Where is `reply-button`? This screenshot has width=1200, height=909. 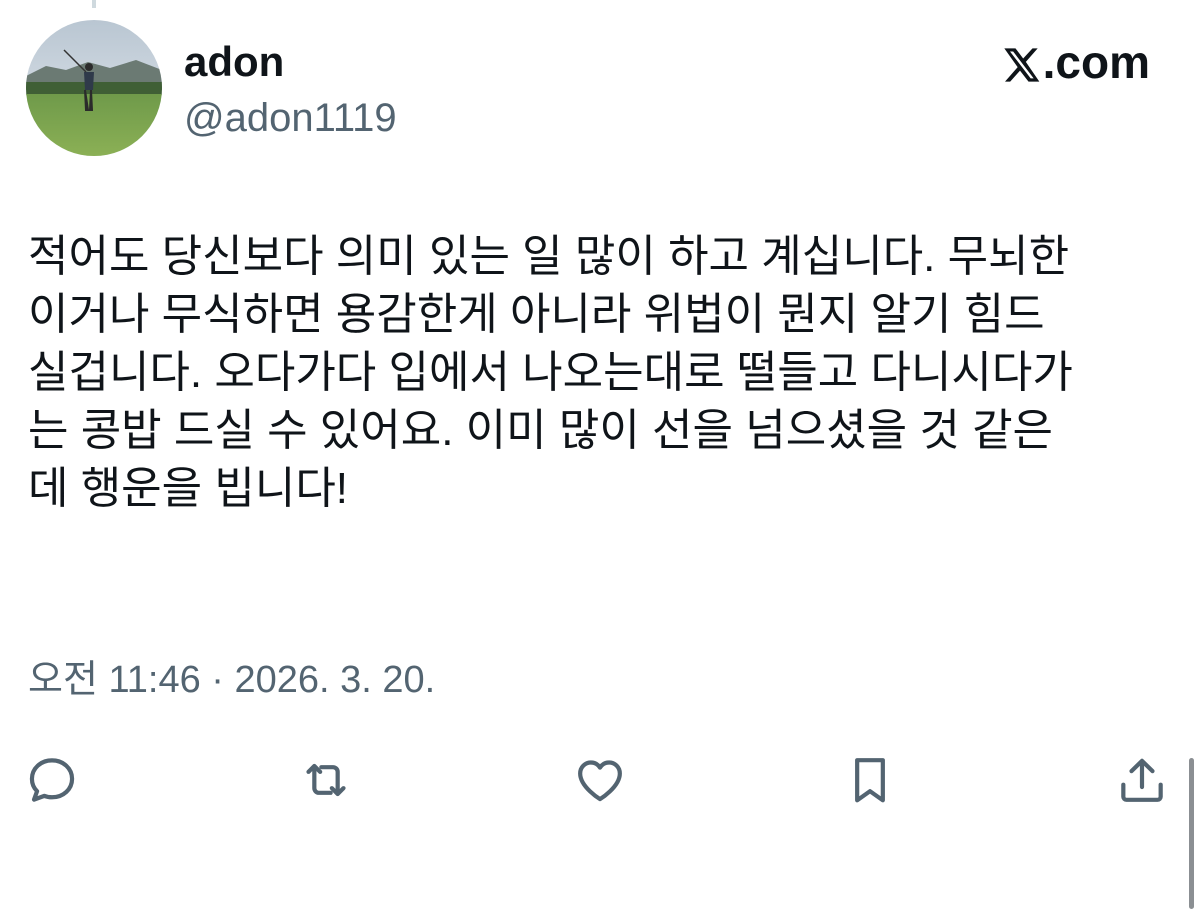
reply-button is located at coordinates (52, 780).